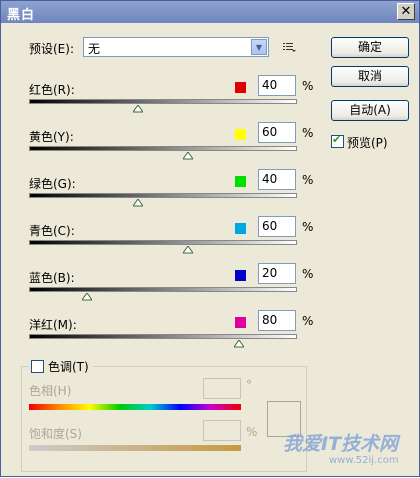  I want to click on preset-label: 预设(E):, so click(51, 49).